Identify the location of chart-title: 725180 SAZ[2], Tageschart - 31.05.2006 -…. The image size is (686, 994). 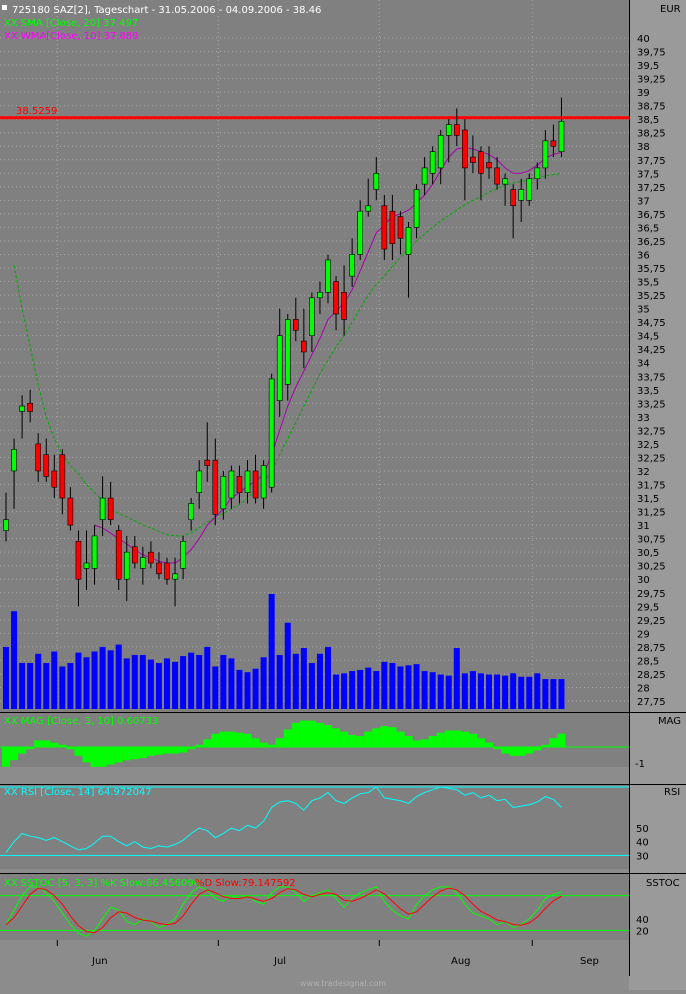
(166, 10).